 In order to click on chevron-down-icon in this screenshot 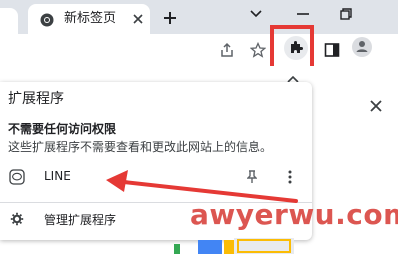, I will do `click(256, 14)`.